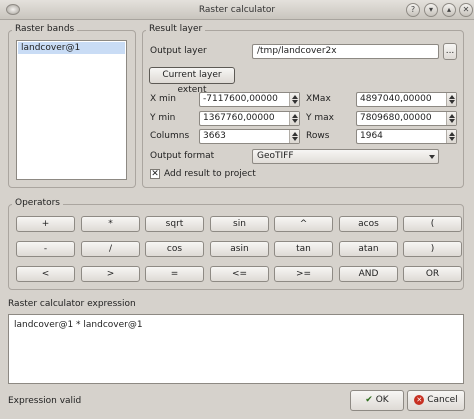 Image resolution: width=474 pixels, height=419 pixels. I want to click on ok-button: ✔ OK, so click(377, 400).